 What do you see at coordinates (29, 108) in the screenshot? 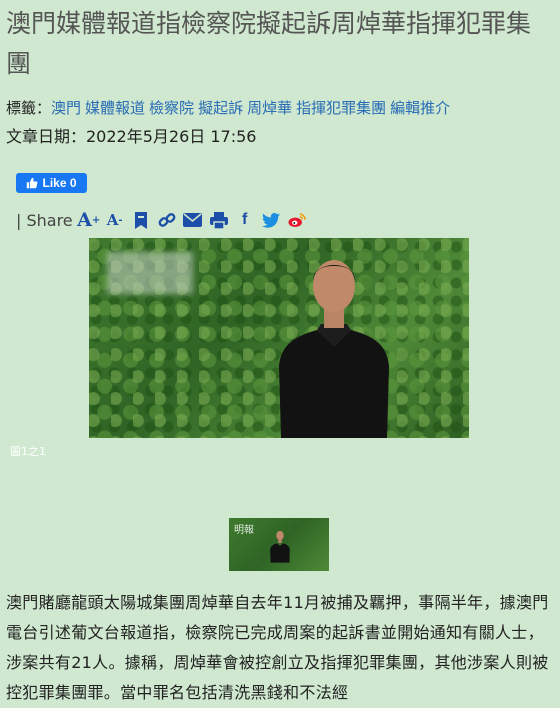
I see `tags-label: 標籤：` at bounding box center [29, 108].